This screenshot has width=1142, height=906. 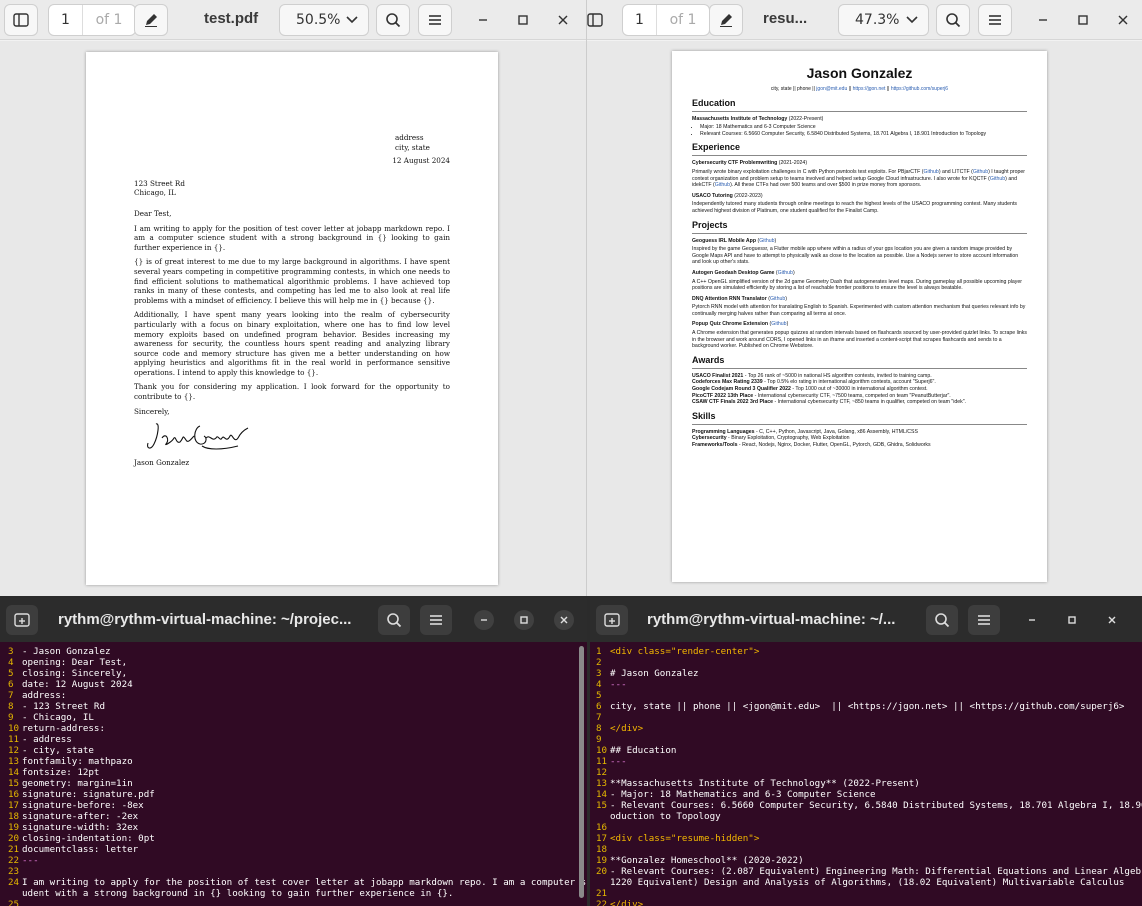 What do you see at coordinates (599, 728) in the screenshot?
I see `line-number: 8` at bounding box center [599, 728].